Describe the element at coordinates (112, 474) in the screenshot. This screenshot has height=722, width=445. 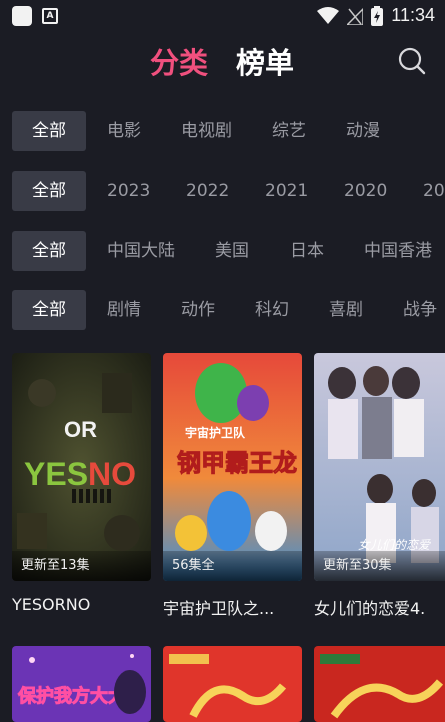
I see `poster-no-text: NO` at that location.